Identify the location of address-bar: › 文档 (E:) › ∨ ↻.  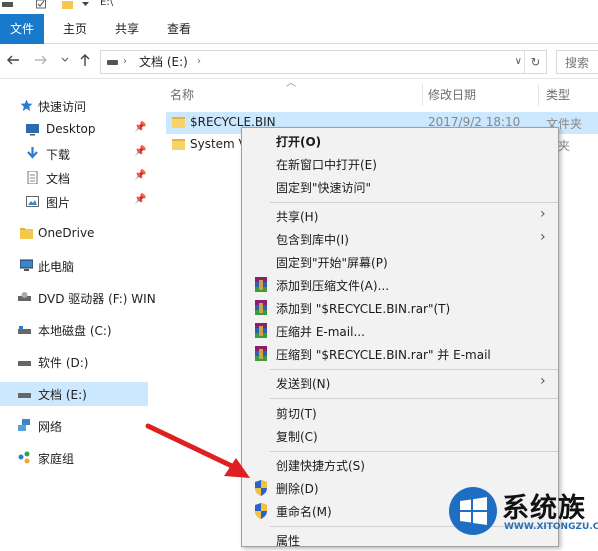
(323, 62).